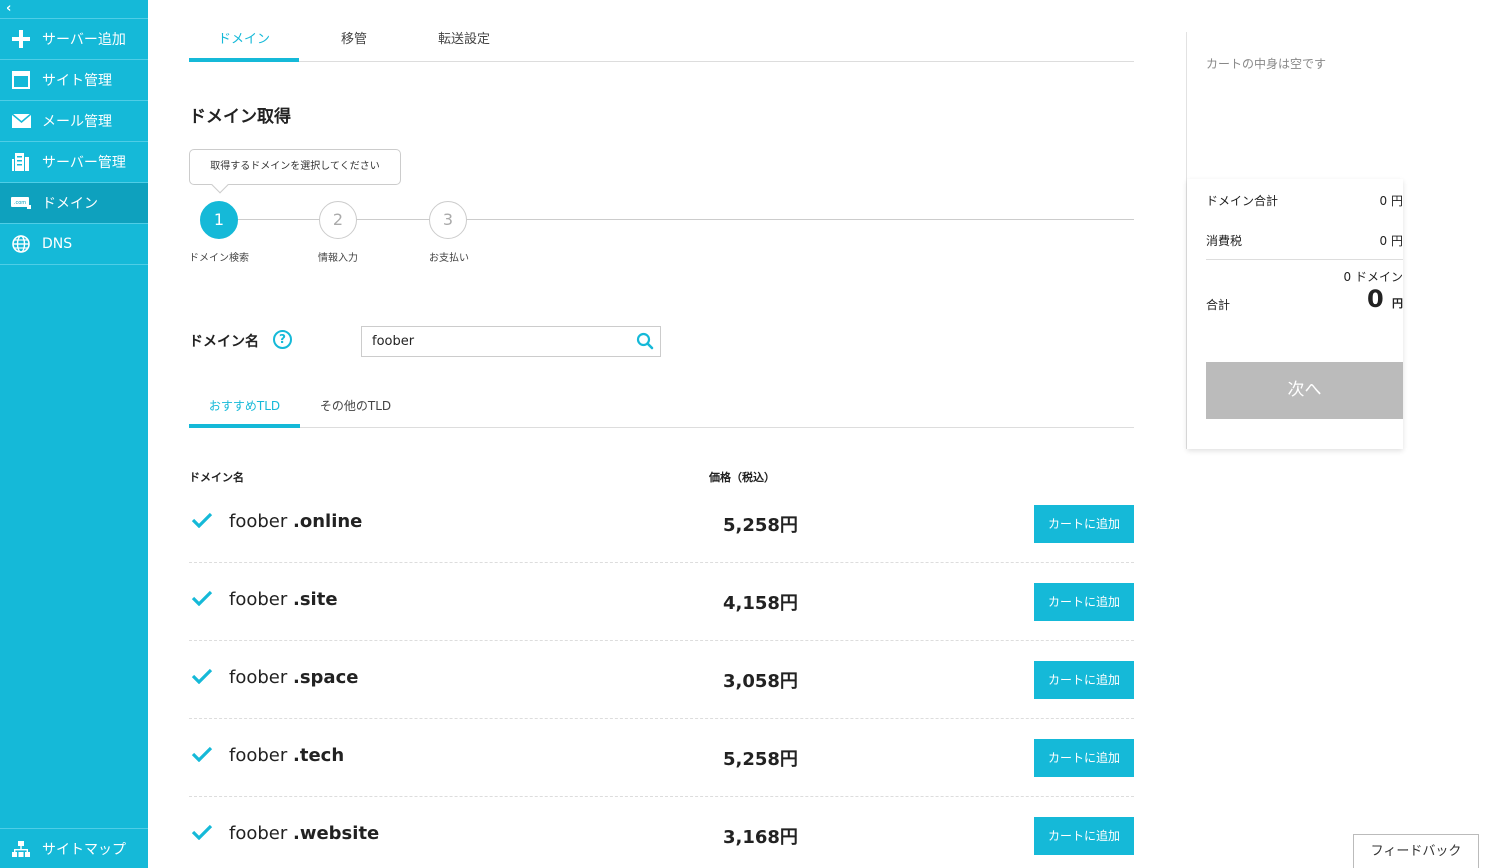 The height and width of the screenshot is (868, 1510). Describe the element at coordinates (220, 185) in the screenshot. I see `tooltip-arrow` at that location.